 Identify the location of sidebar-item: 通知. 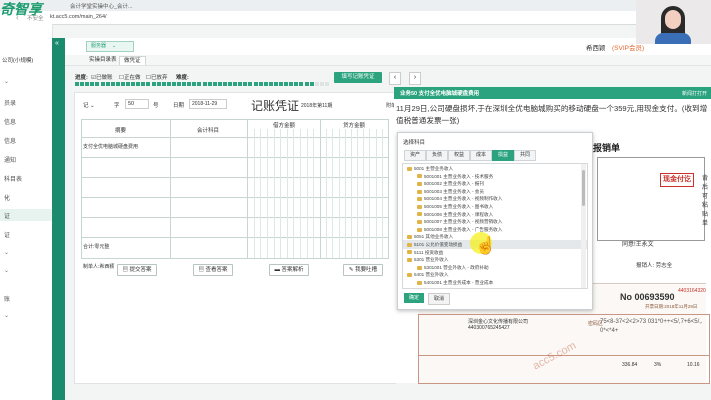
(26, 159).